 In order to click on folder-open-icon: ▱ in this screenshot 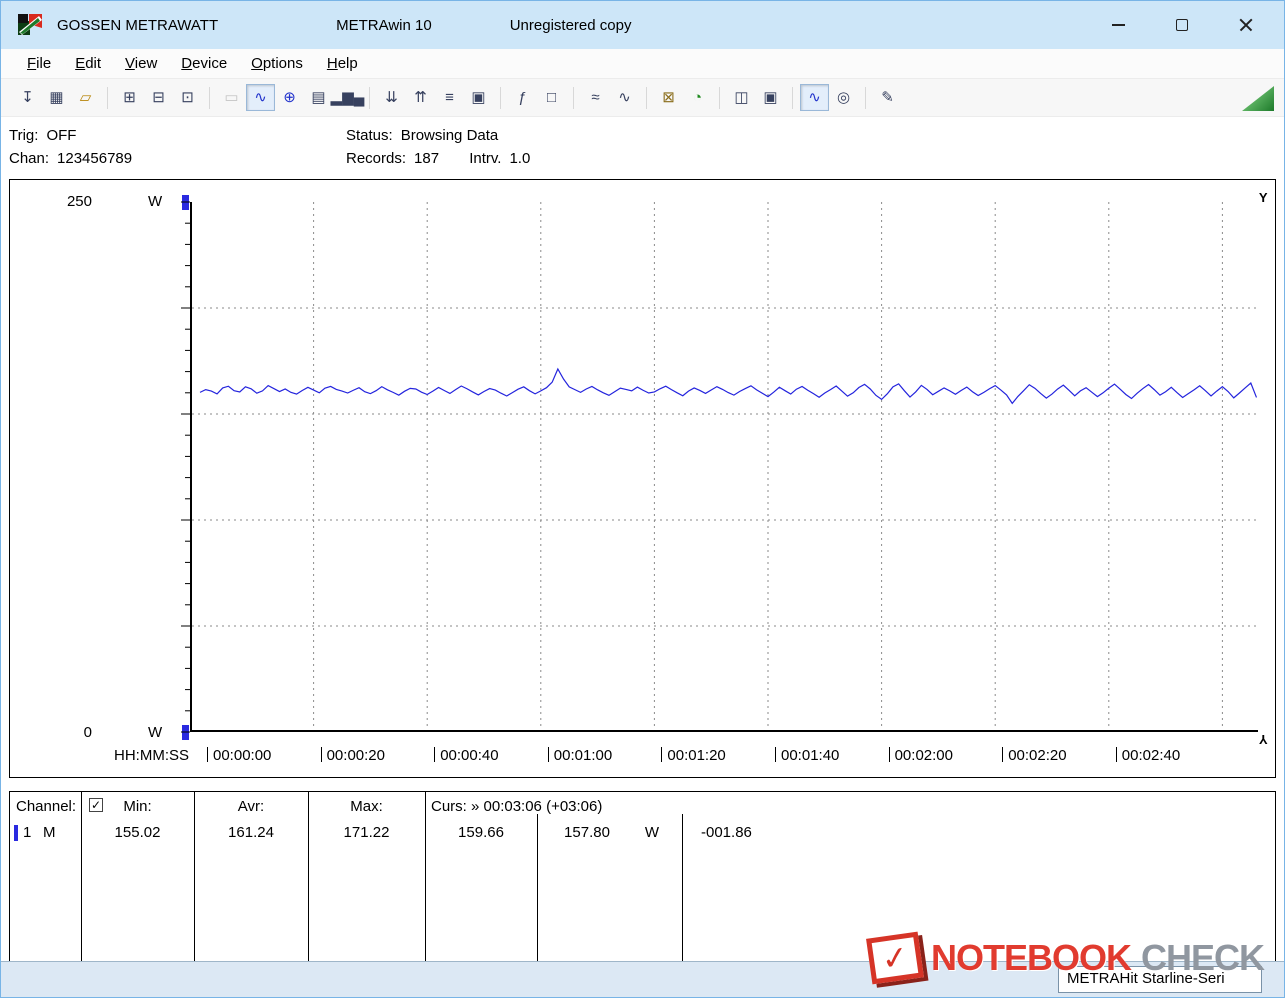, I will do `click(85, 97)`.